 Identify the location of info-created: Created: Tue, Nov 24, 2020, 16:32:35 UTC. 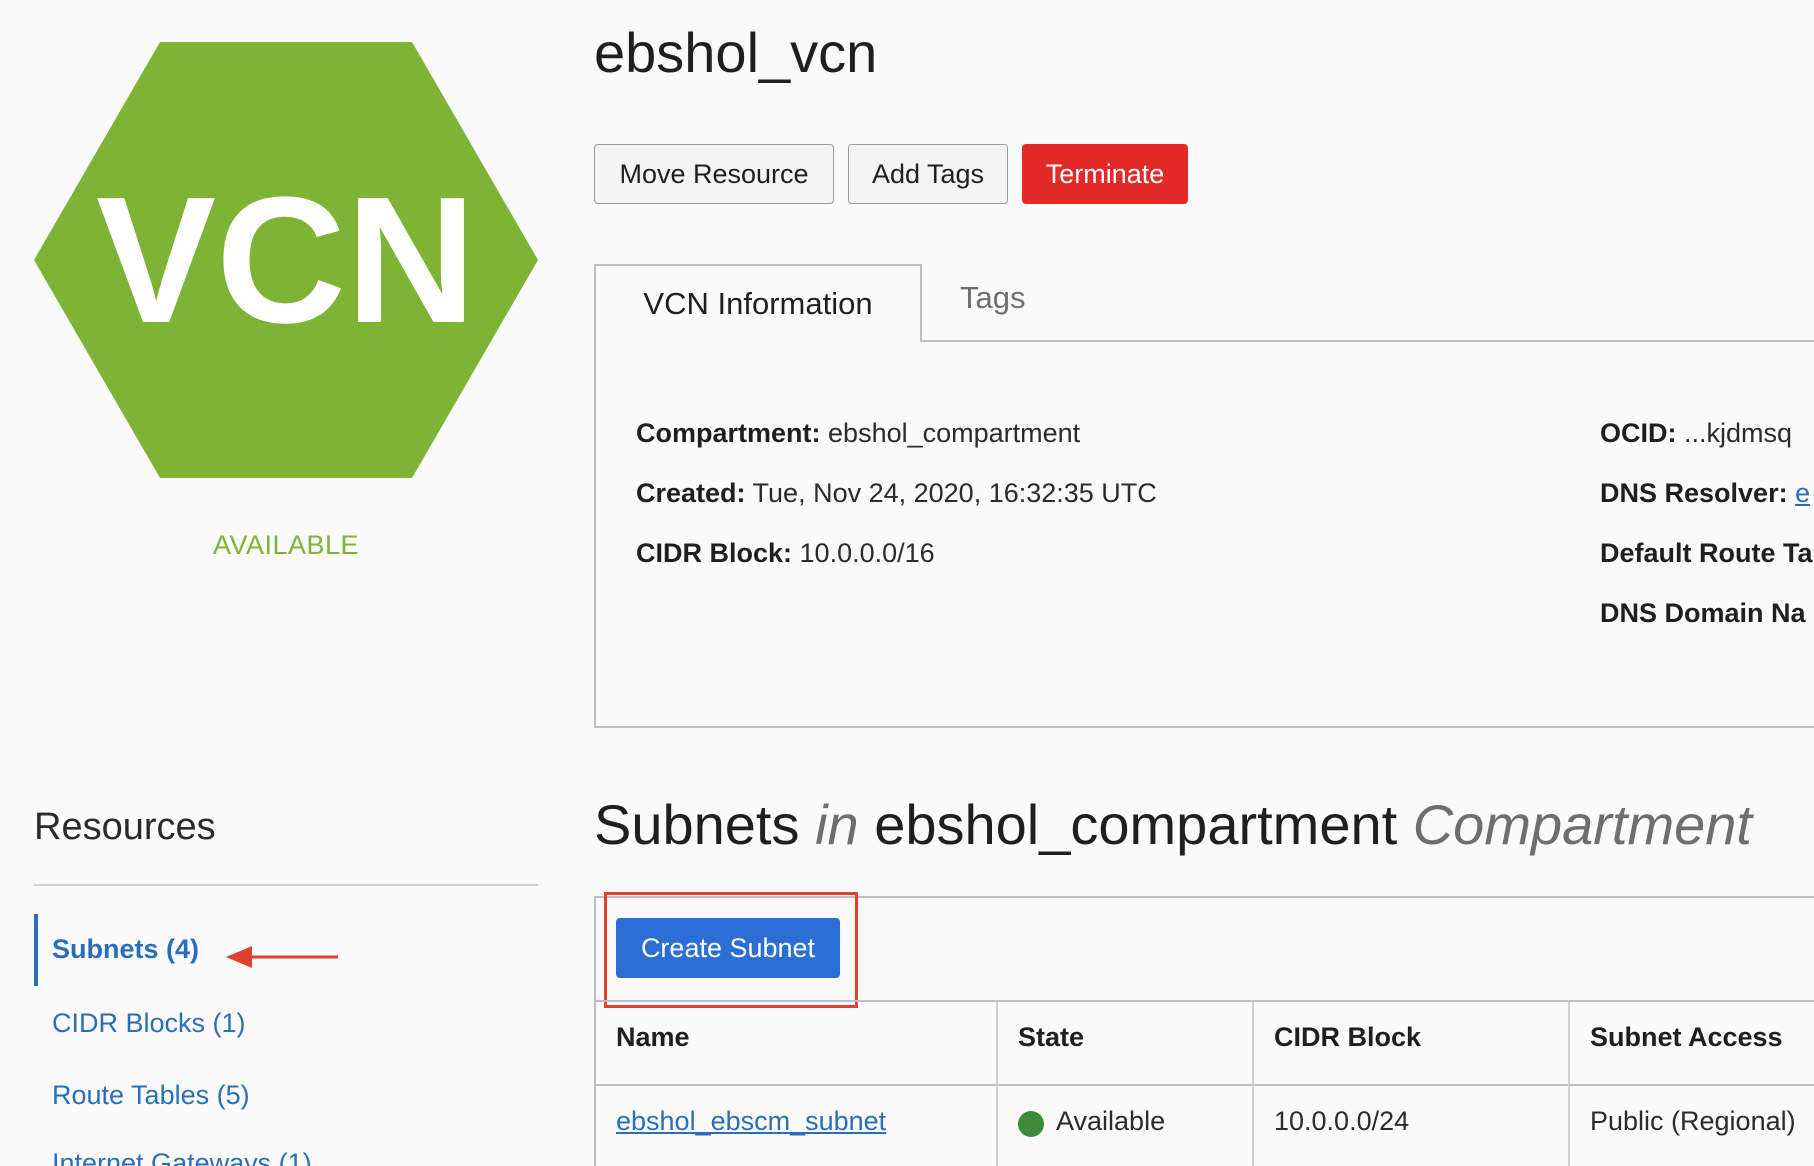
(896, 493).